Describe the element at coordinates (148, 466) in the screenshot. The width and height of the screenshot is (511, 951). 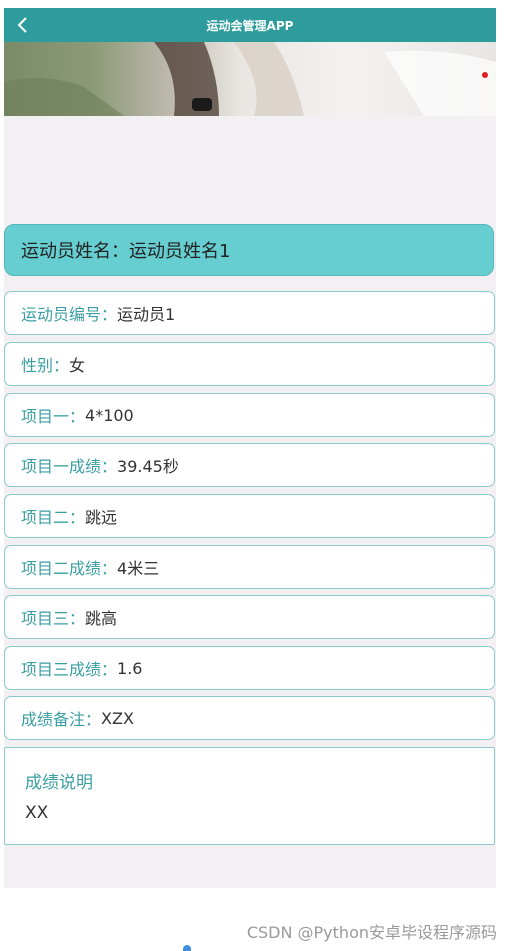
I see `field-value: 39.45秒` at that location.